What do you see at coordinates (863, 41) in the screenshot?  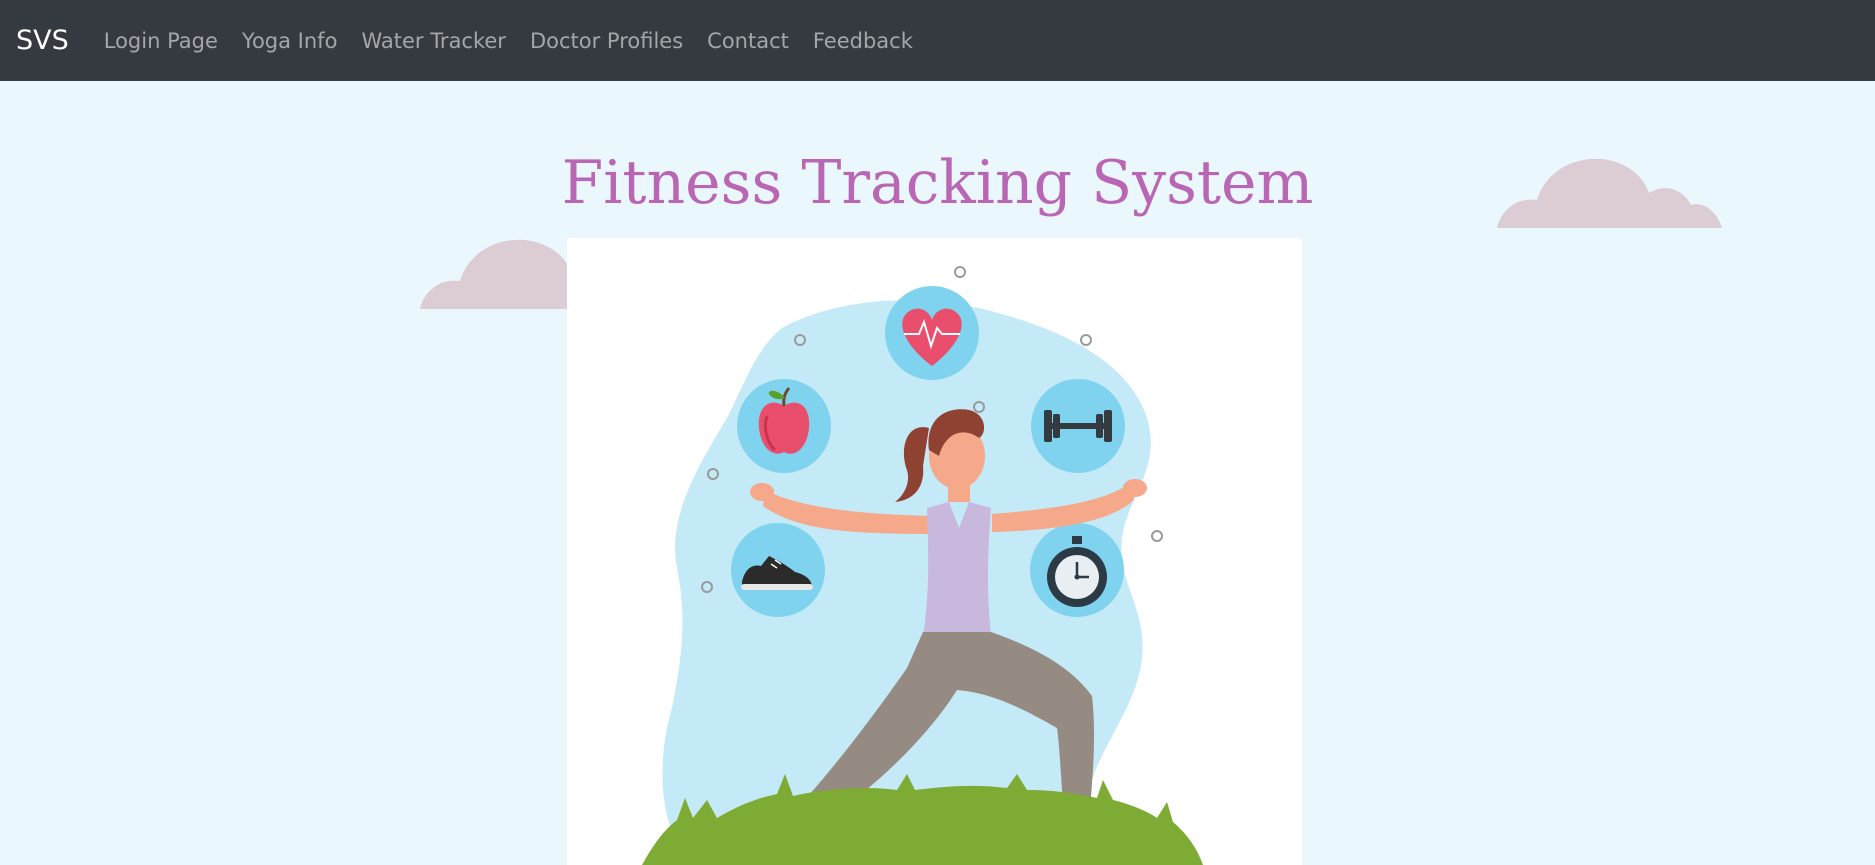 I see `nav-link-feedback: Feedback` at bounding box center [863, 41].